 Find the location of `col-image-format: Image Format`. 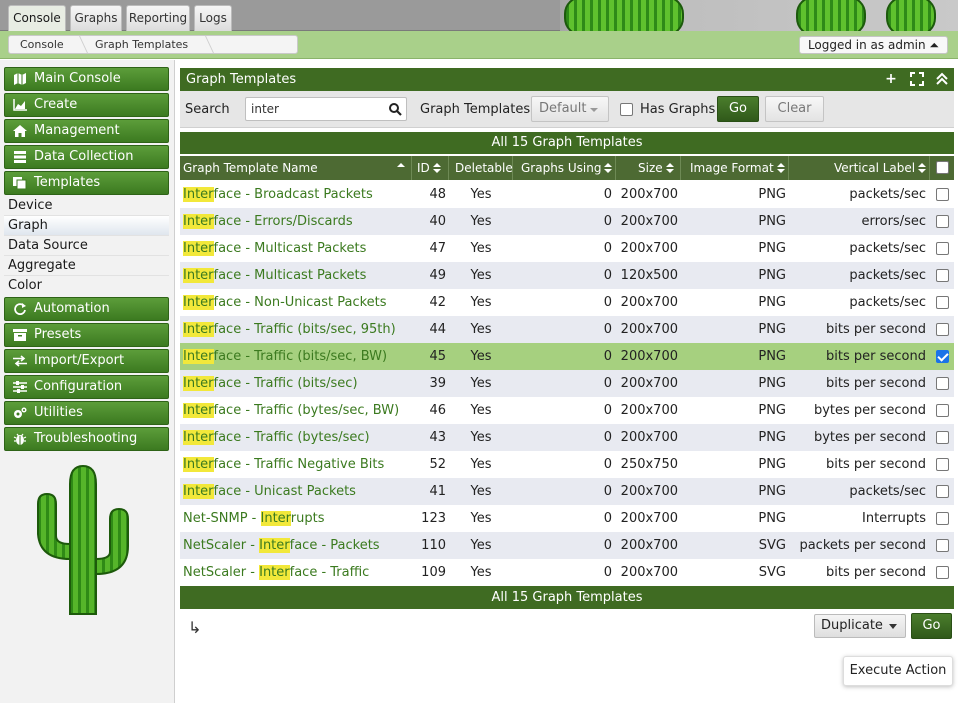

col-image-format: Image Format is located at coordinates (735, 168).